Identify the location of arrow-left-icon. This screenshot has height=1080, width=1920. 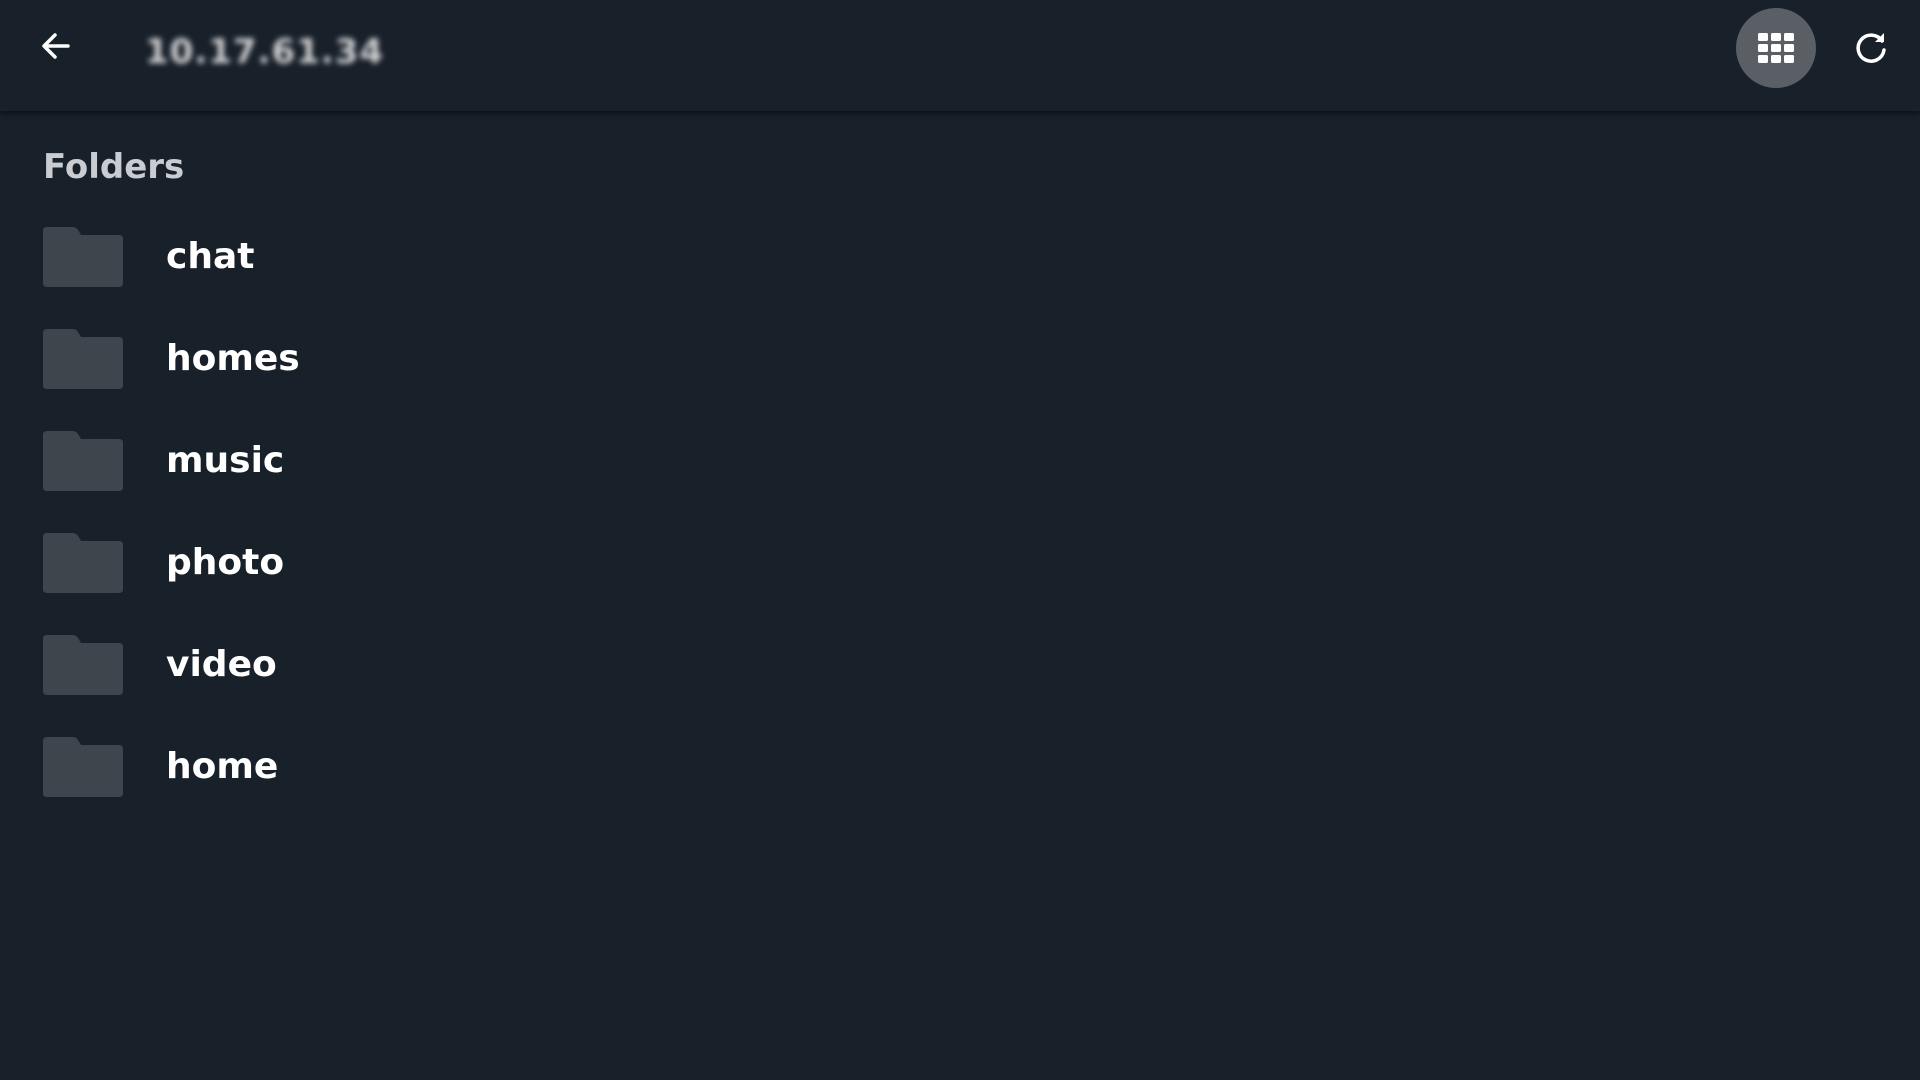
(56, 46).